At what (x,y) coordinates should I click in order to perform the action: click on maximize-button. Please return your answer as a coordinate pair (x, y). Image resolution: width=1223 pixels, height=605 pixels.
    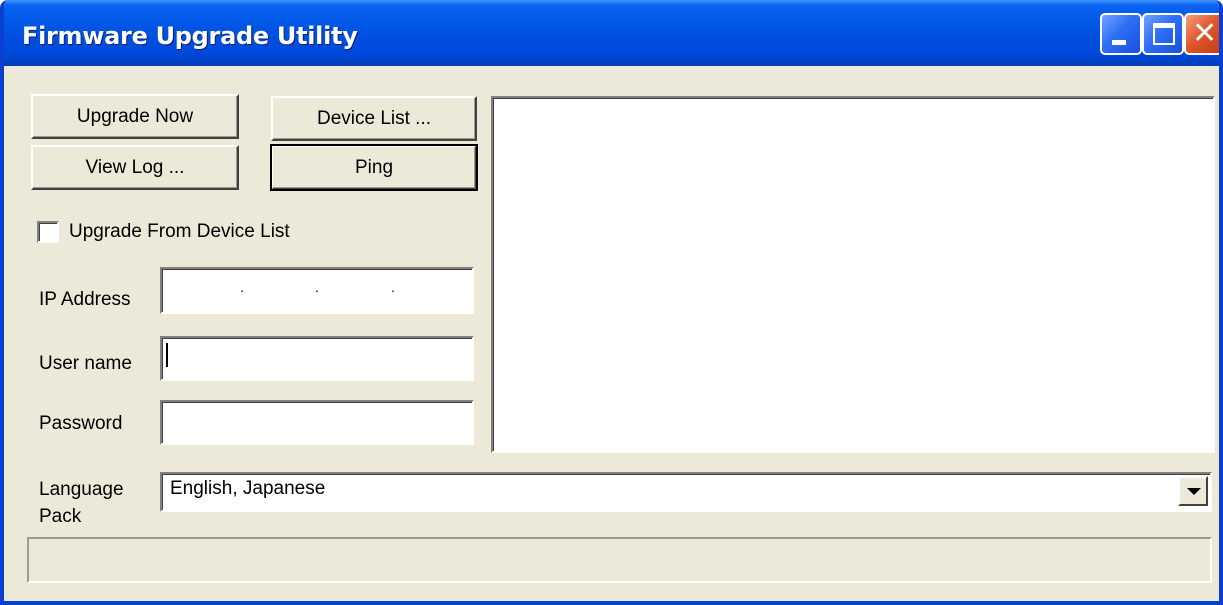
    Looking at the image, I should click on (1163, 34).